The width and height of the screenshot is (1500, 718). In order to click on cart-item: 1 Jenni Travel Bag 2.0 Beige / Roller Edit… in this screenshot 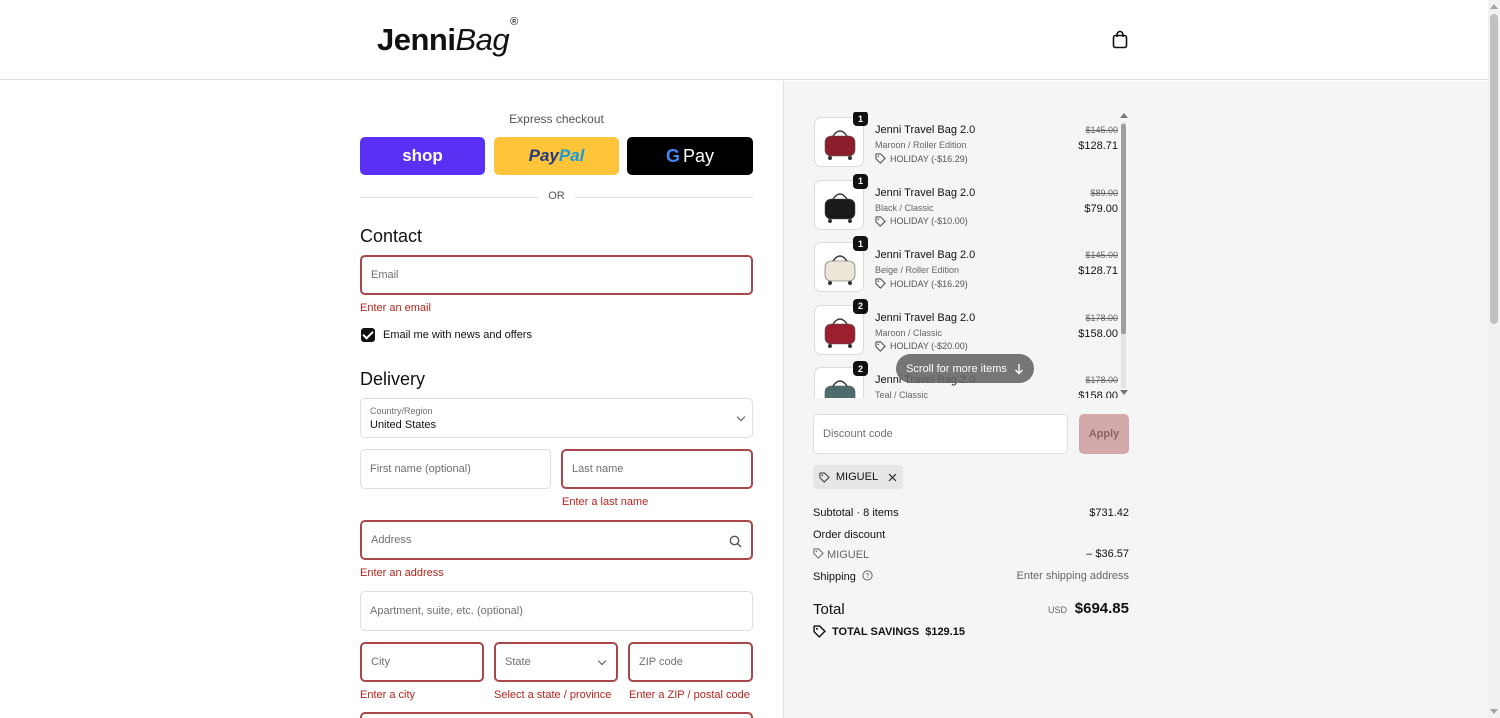, I will do `click(965, 265)`.